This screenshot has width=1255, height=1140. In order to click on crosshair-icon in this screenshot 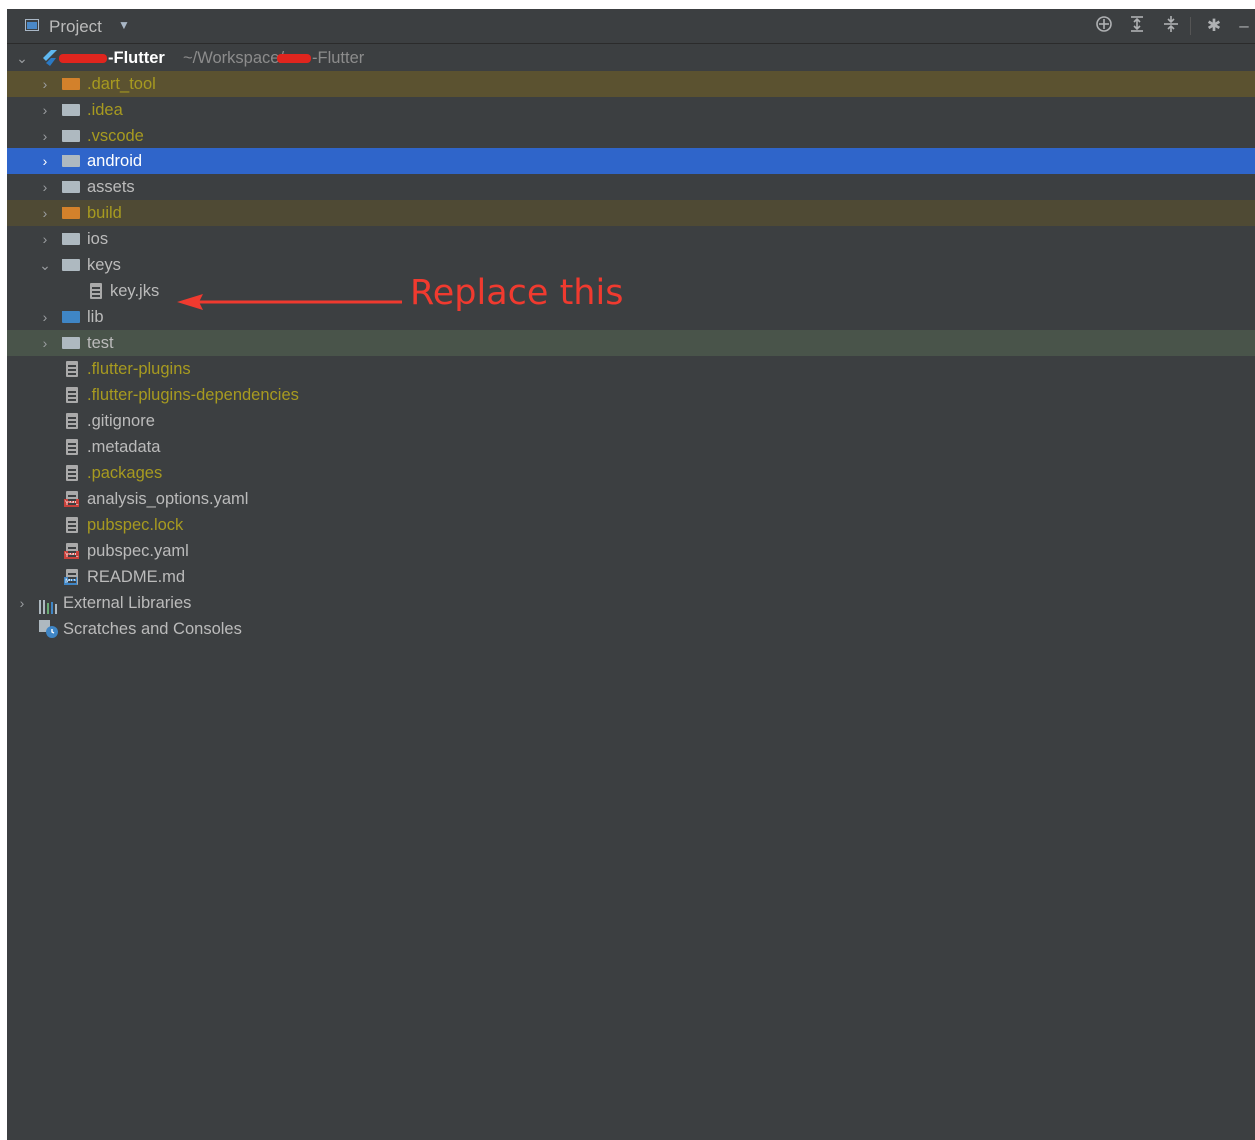, I will do `click(1104, 26)`.